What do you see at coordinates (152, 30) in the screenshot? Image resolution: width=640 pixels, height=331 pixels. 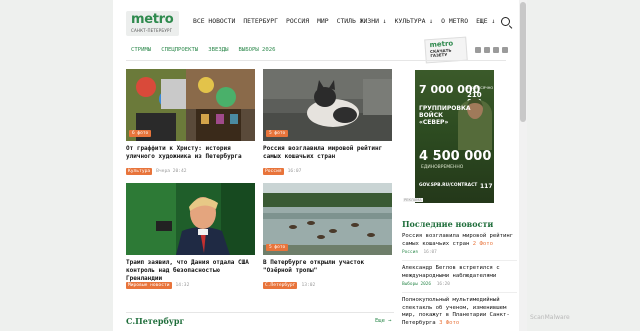 I see `logo-subtitle: САНКТ-ПЕТЕРБУРГ` at bounding box center [152, 30].